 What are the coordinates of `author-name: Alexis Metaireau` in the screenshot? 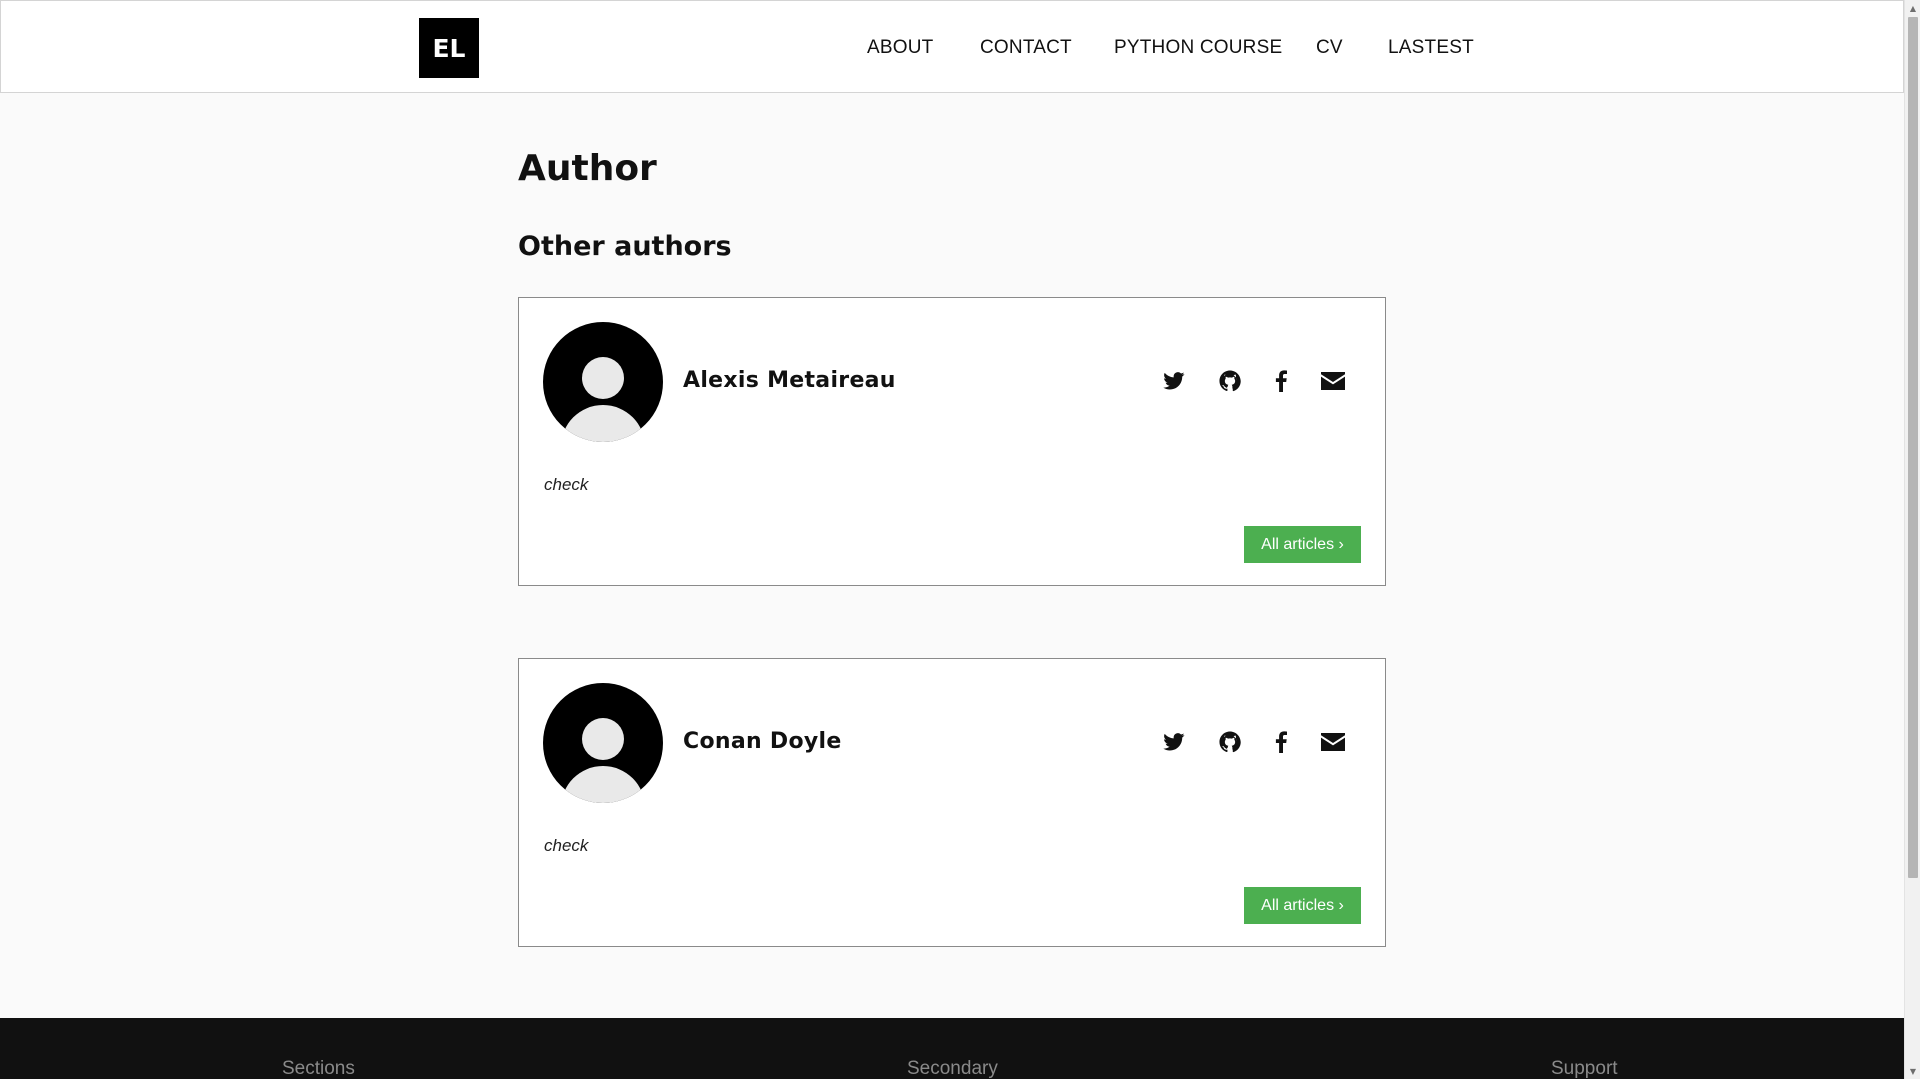 It's located at (789, 380).